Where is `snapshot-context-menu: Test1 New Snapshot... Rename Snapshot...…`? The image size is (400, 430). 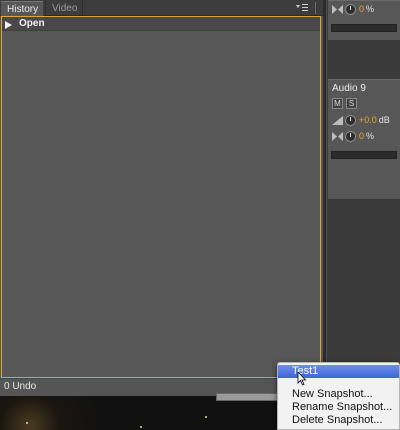 snapshot-context-menu: Test1 New Snapshot... Rename Snapshot...… is located at coordinates (338, 396).